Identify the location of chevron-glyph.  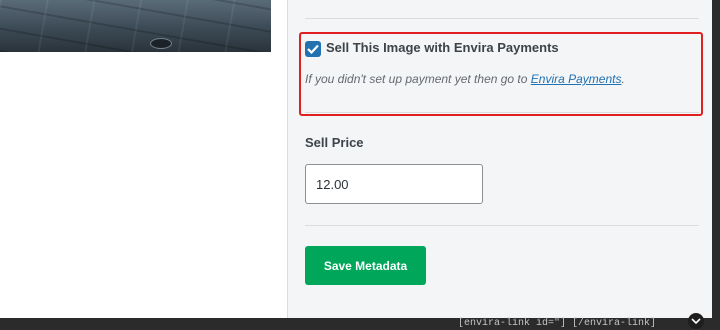
(696, 321).